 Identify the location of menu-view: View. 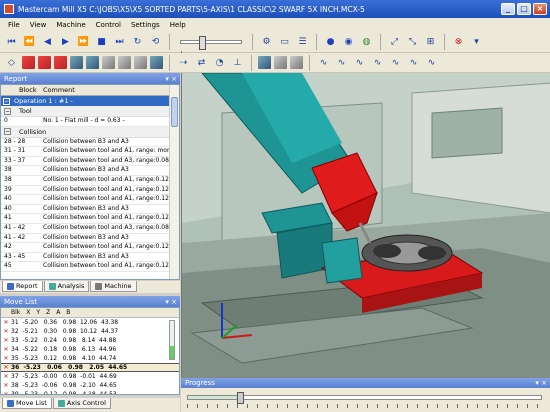
(38, 25).